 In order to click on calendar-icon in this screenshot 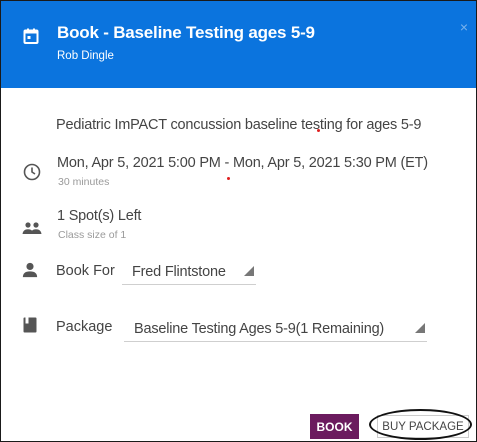, I will do `click(31, 36)`.